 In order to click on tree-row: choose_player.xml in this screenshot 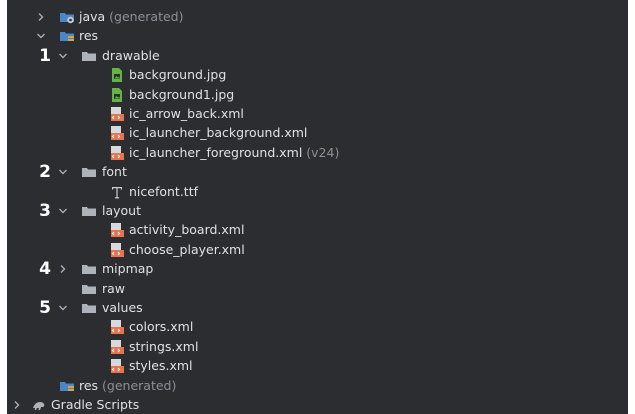, I will do `click(317, 250)`.